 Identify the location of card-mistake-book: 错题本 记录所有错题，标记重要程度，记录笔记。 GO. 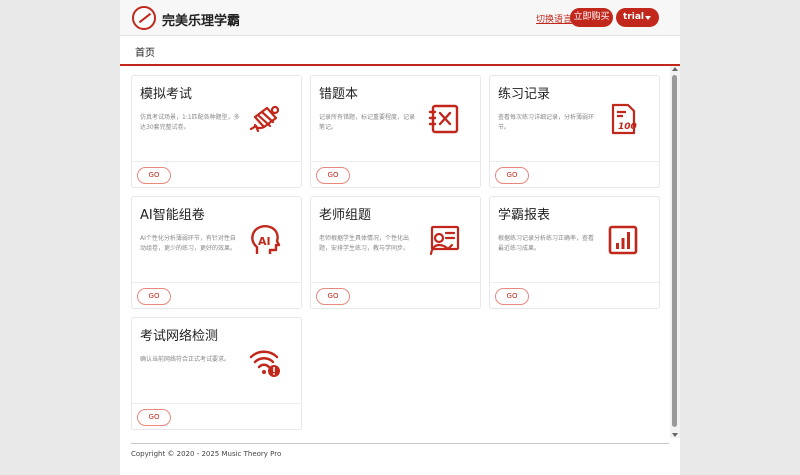
(395, 131).